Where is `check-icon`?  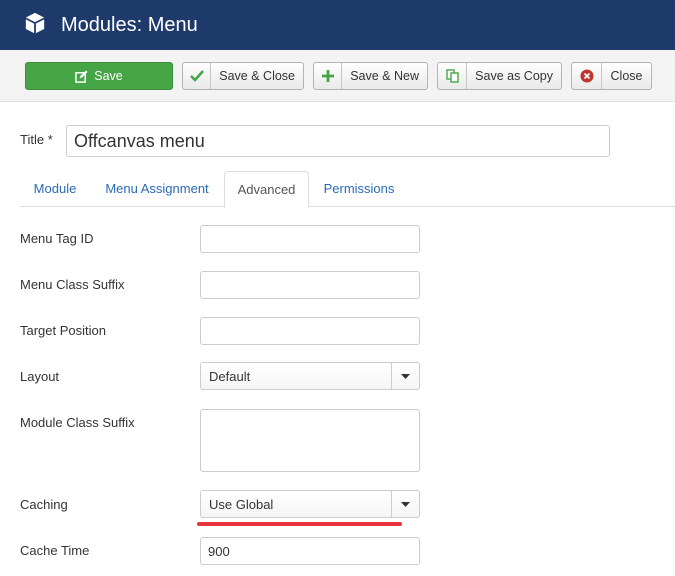
check-icon is located at coordinates (197, 76).